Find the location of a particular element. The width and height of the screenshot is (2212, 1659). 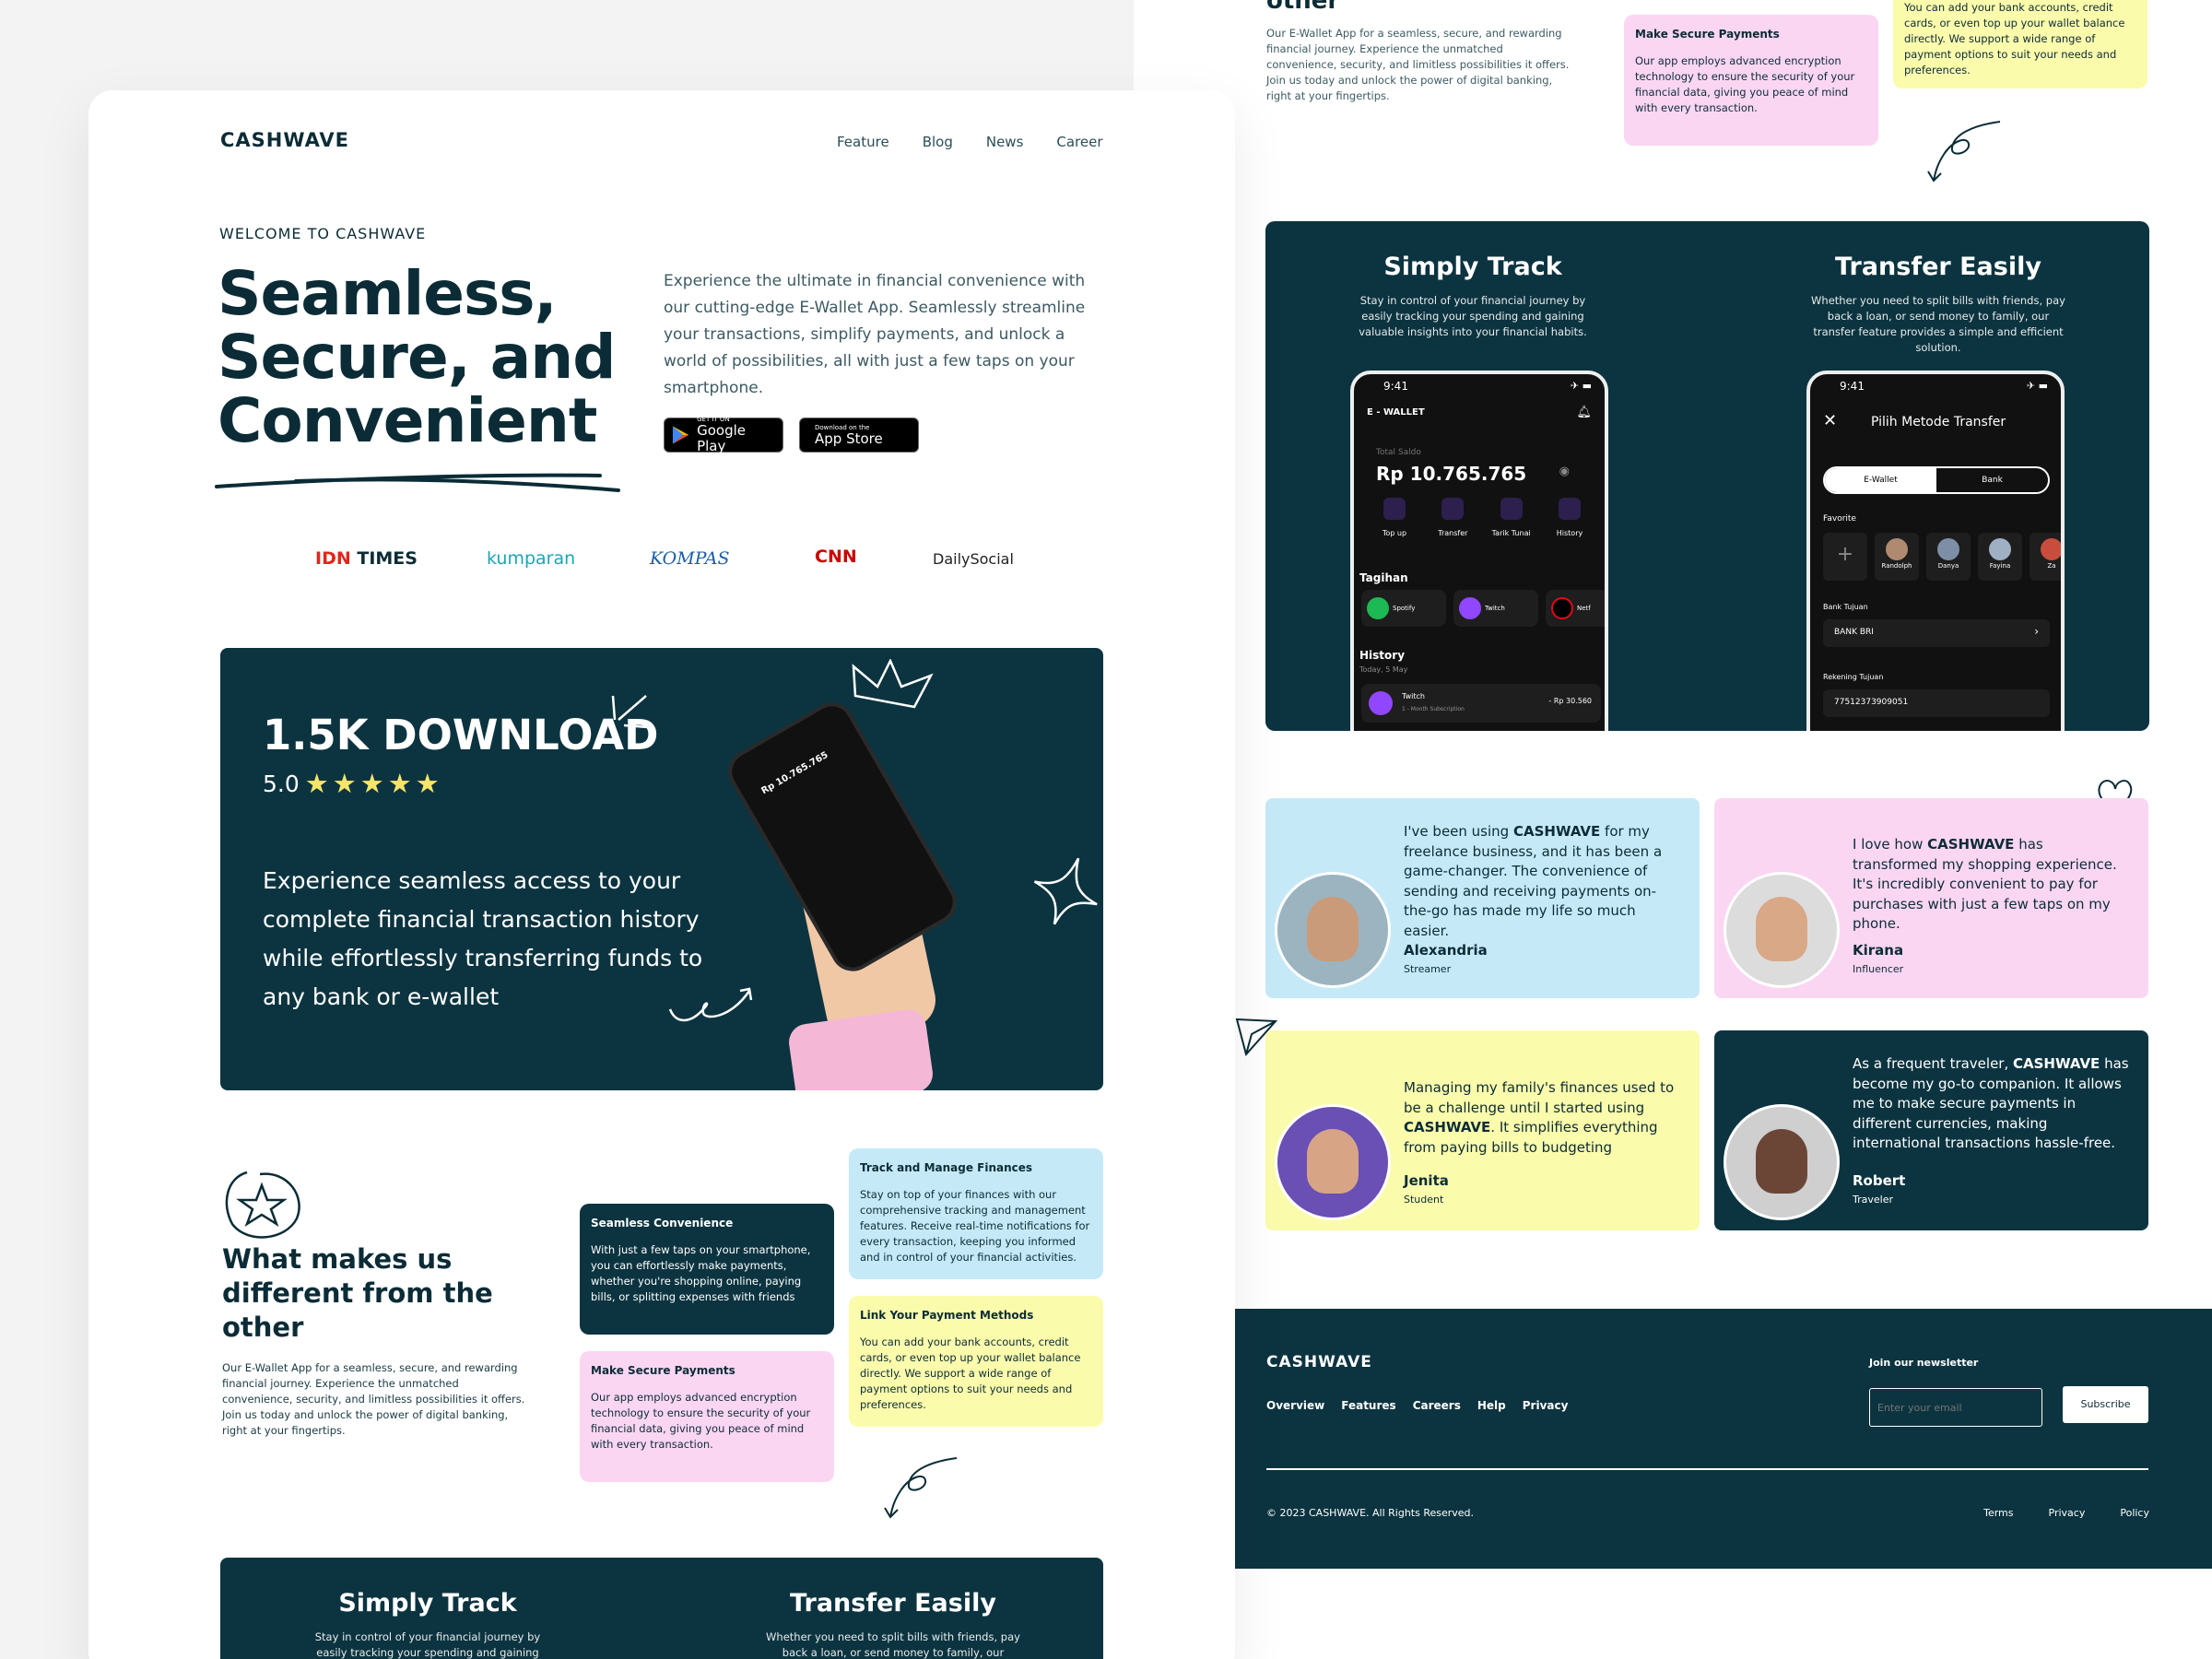

hero-title: Seamless, Secure, and Convenient is located at coordinates (417, 357).